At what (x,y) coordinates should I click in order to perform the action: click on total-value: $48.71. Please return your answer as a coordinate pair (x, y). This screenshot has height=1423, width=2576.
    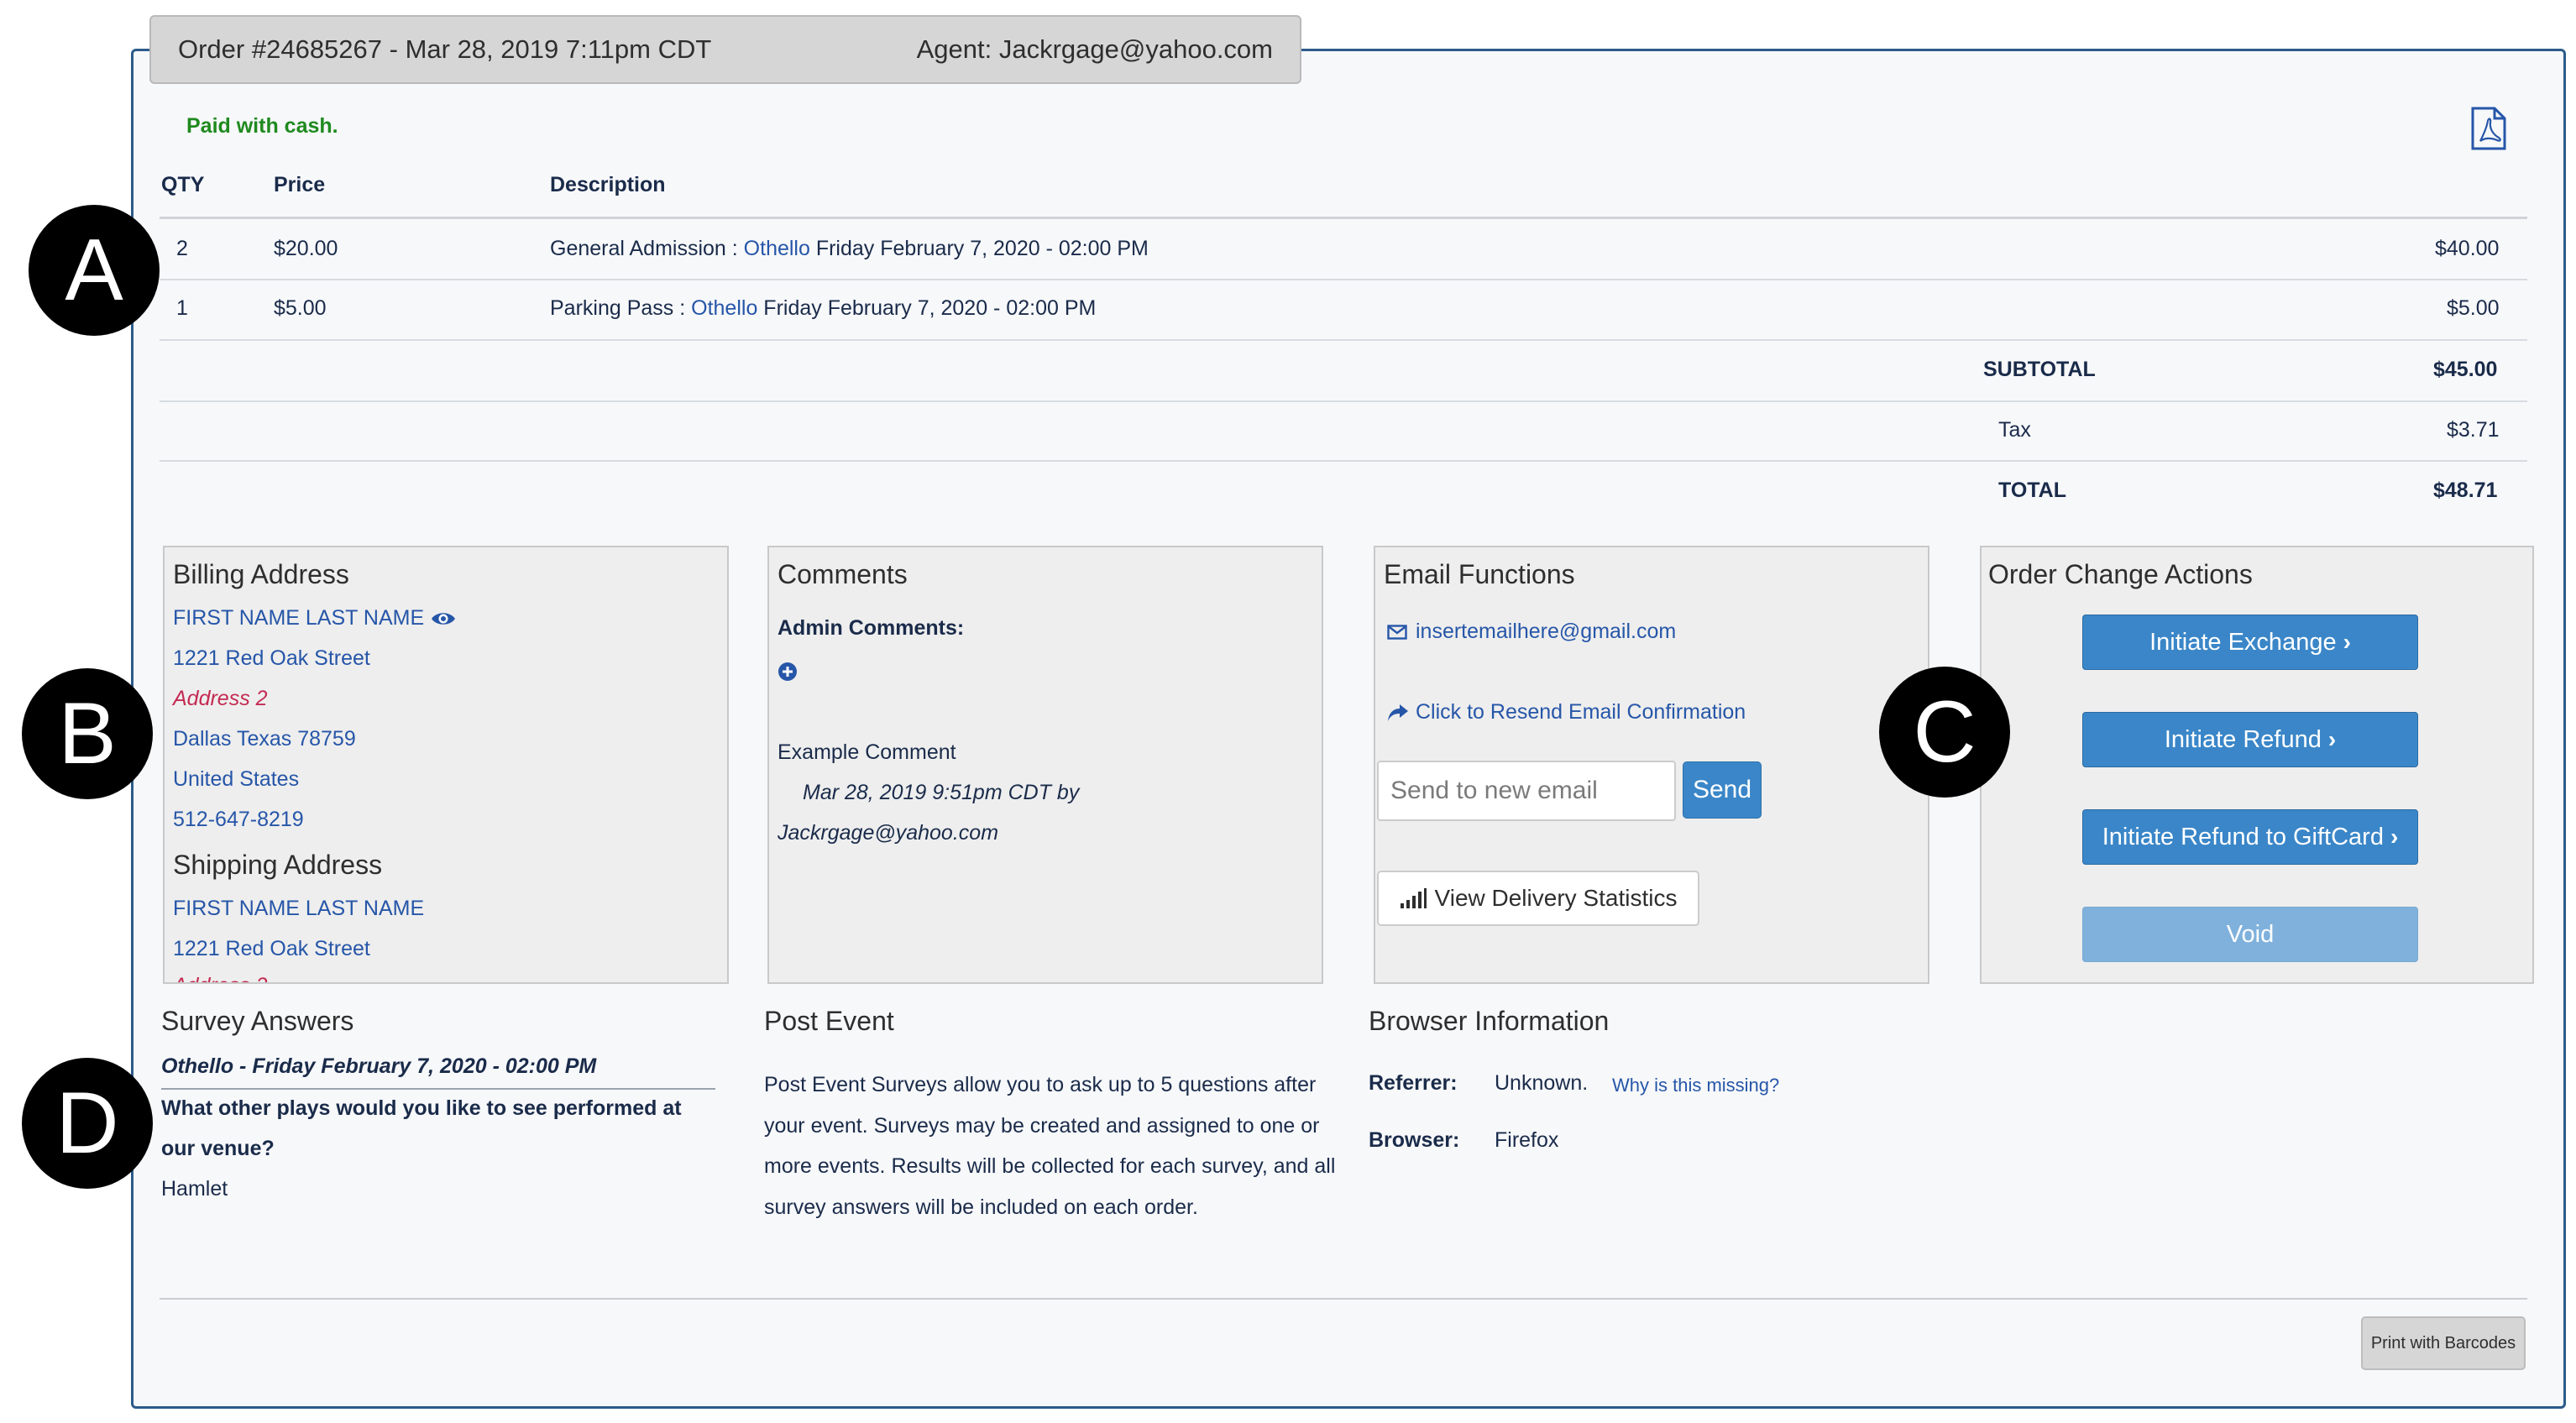
    Looking at the image, I should click on (2465, 490).